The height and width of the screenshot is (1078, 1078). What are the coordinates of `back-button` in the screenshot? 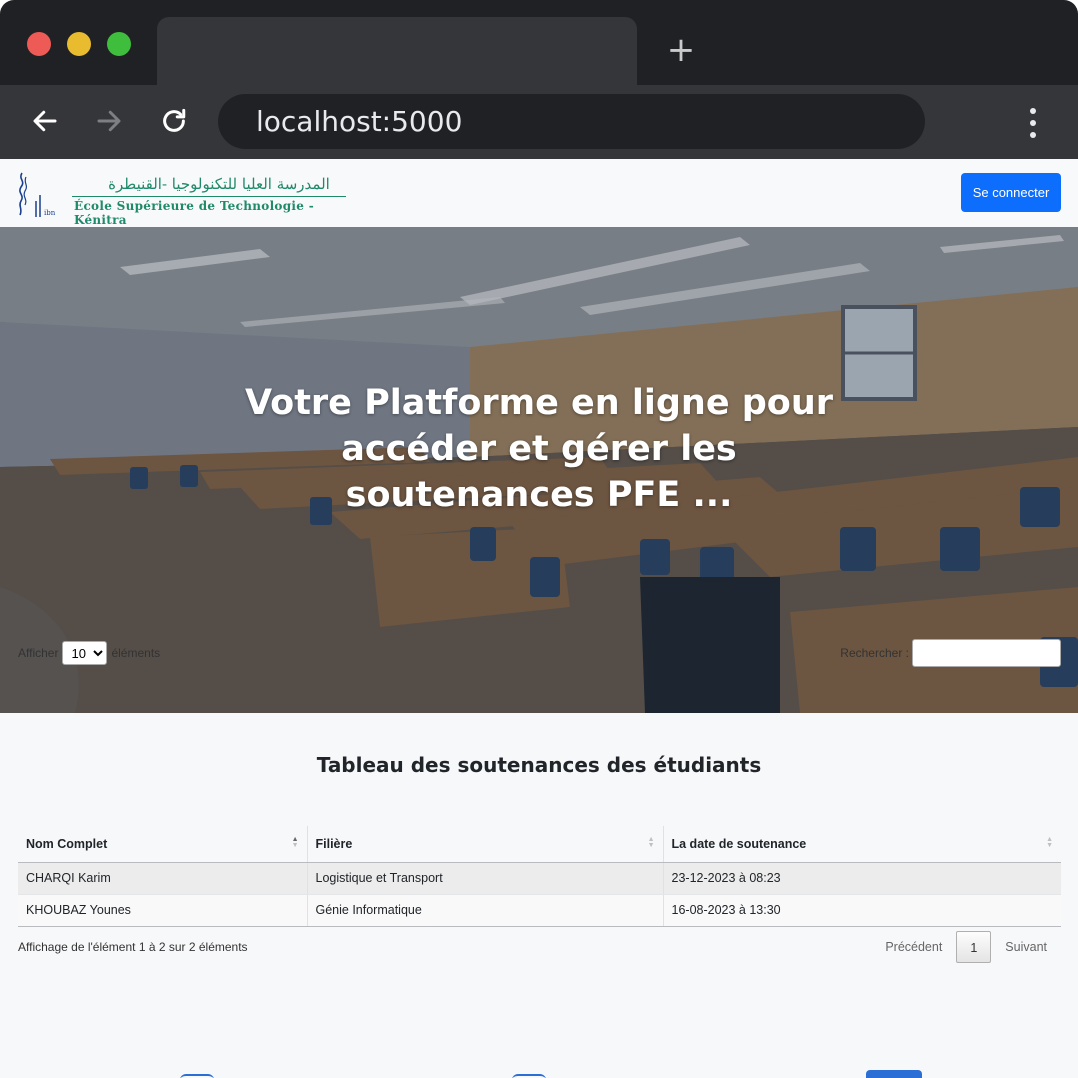 It's located at (45, 121).